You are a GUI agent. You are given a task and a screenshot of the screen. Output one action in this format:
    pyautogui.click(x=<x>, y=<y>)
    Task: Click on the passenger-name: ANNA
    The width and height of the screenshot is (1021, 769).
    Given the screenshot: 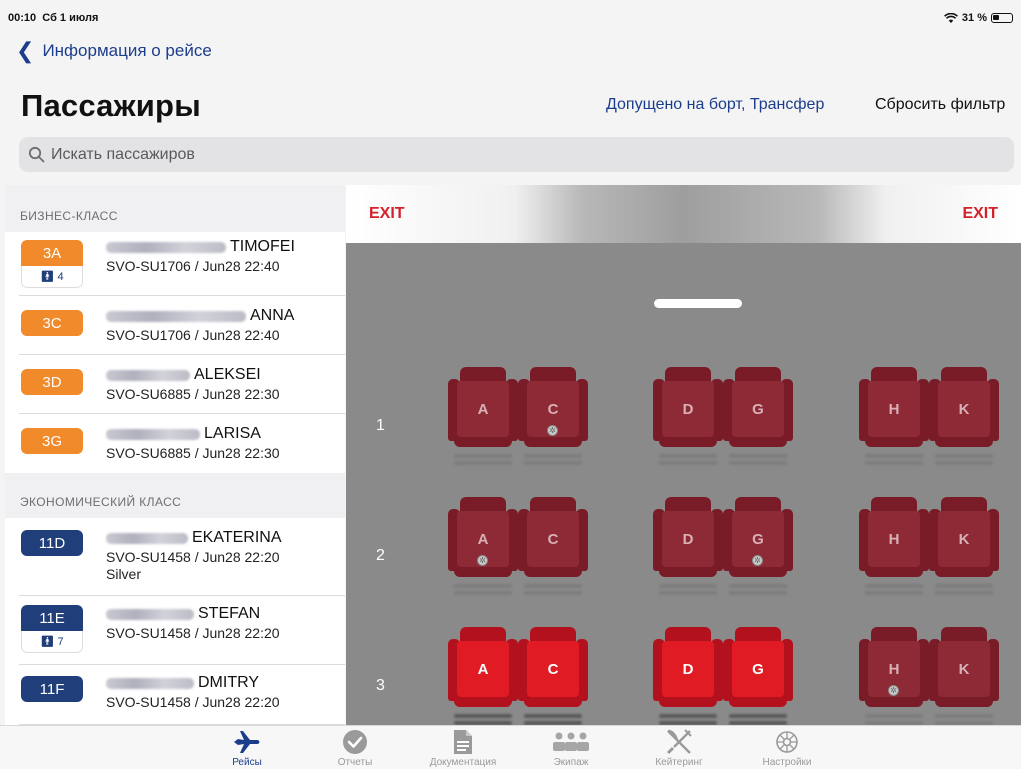 What is the action you would take?
    pyautogui.click(x=272, y=315)
    